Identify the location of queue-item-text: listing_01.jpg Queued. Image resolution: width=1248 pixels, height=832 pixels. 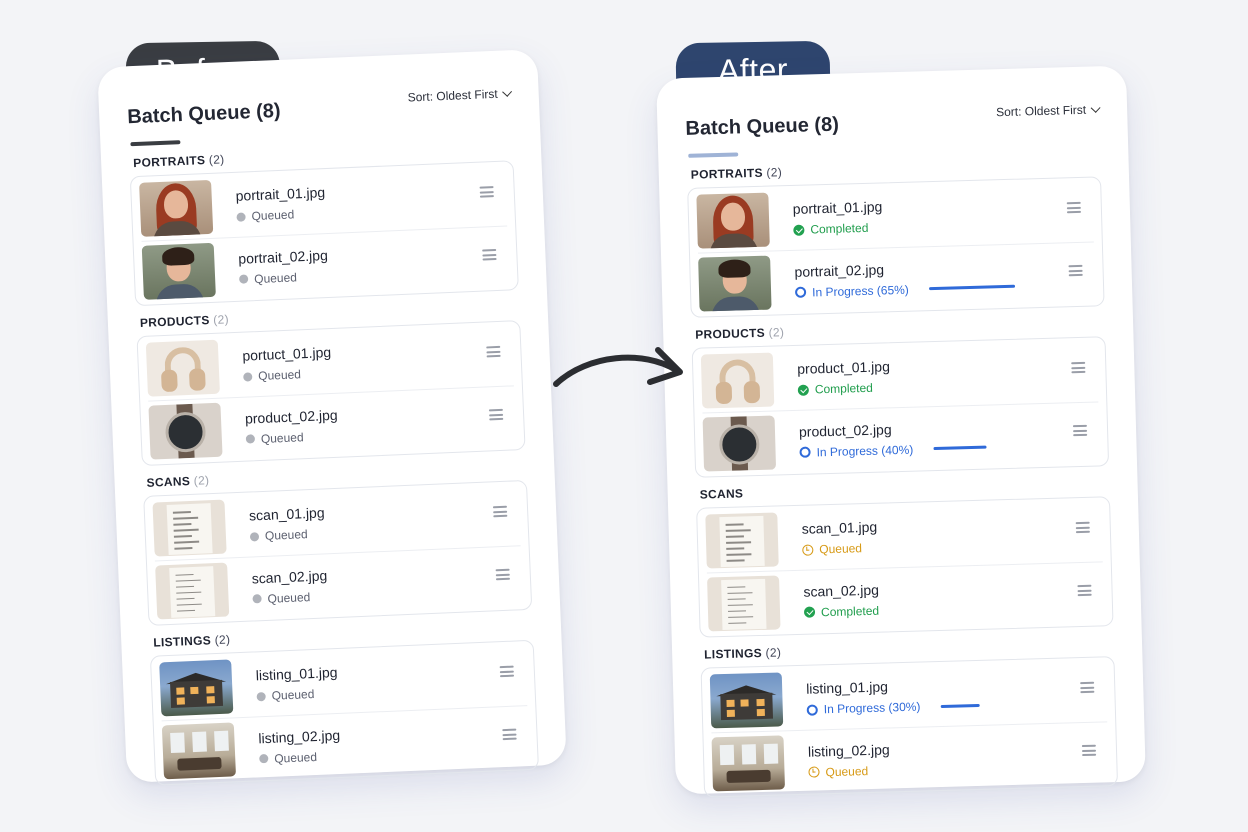
(296, 683).